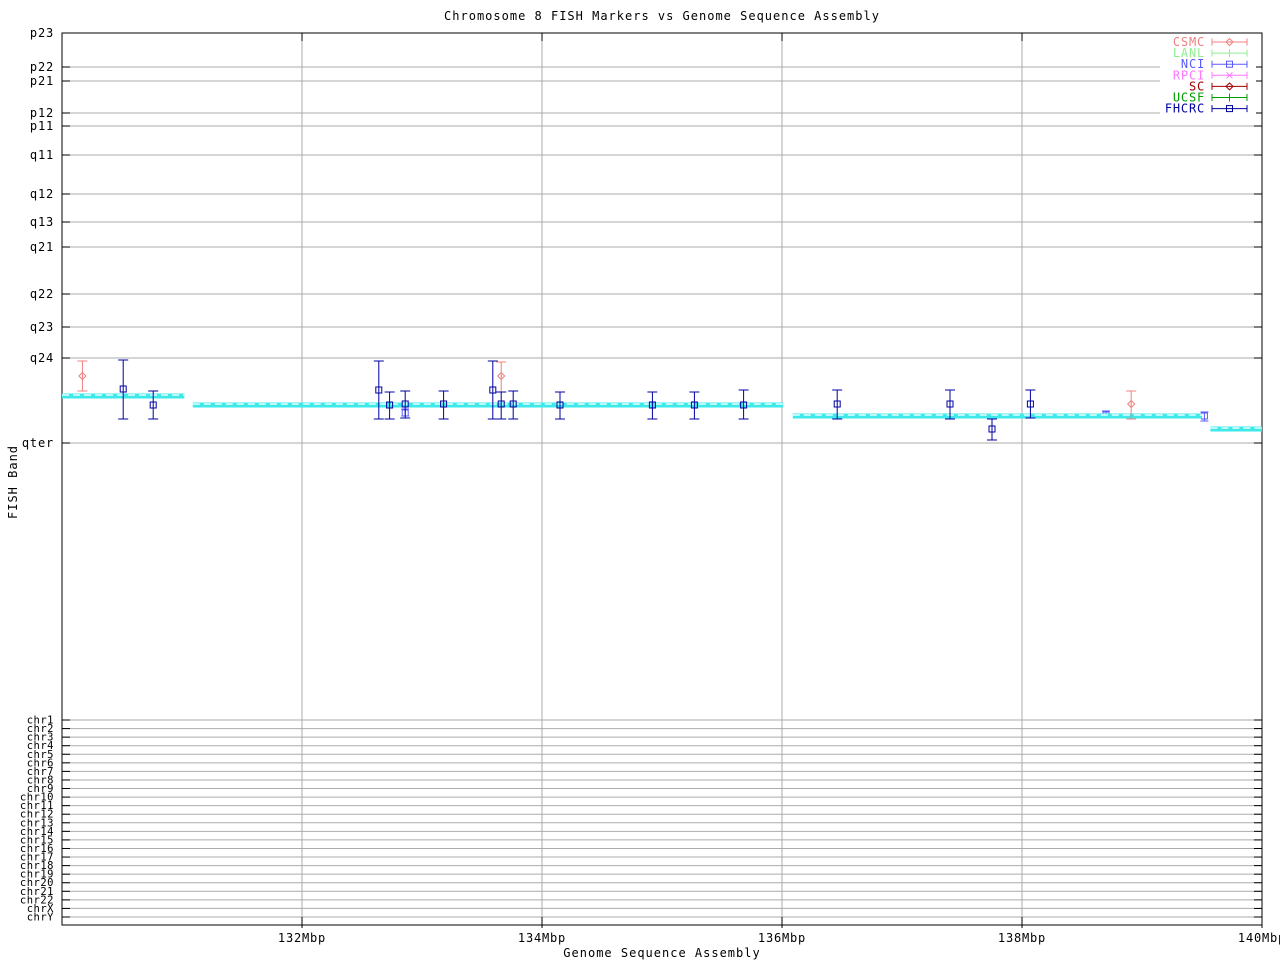 Image resolution: width=1280 pixels, height=960 pixels. What do you see at coordinates (42, 126) in the screenshot?
I see `y-tick-label: p11` at bounding box center [42, 126].